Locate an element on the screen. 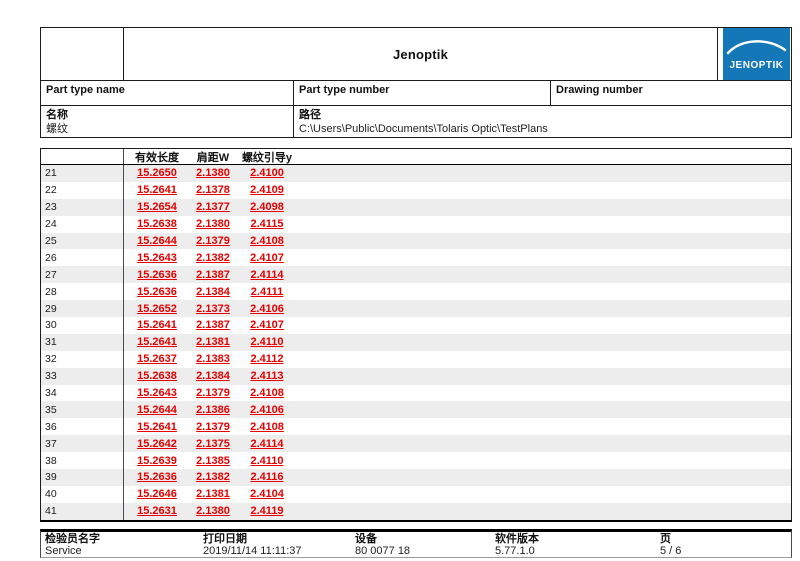 The width and height of the screenshot is (800, 561). footer-value: 5.77.1.0 is located at coordinates (515, 551).